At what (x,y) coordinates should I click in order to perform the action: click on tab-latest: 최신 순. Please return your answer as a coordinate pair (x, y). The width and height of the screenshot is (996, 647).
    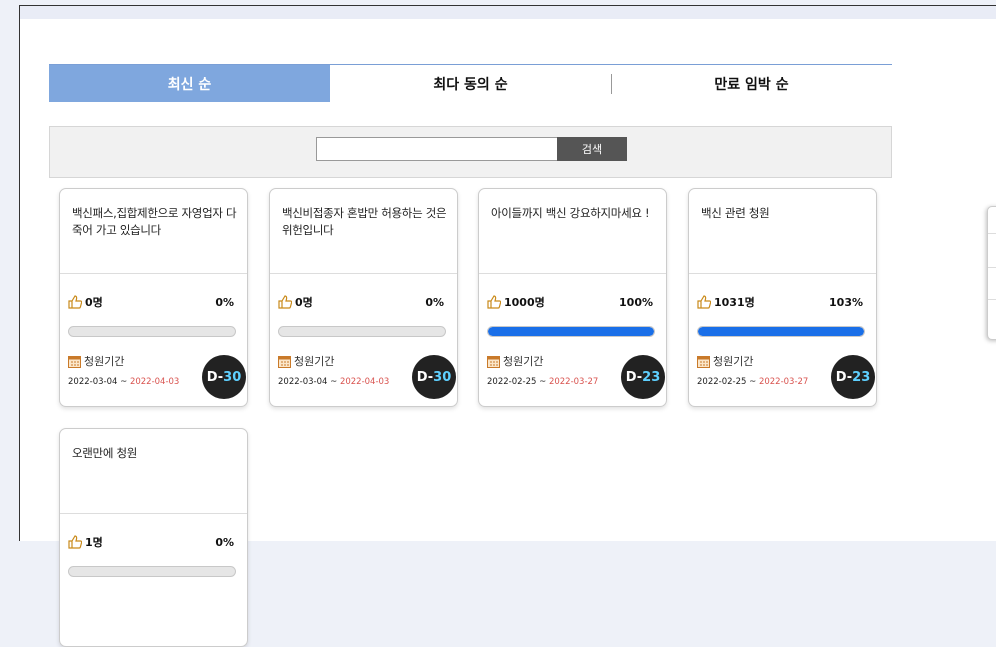
    Looking at the image, I should click on (189, 83).